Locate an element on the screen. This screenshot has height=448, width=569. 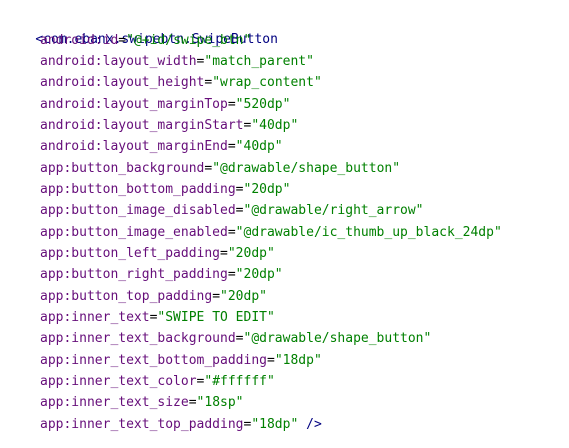
attribute-name: android:id is located at coordinates (79, 40).